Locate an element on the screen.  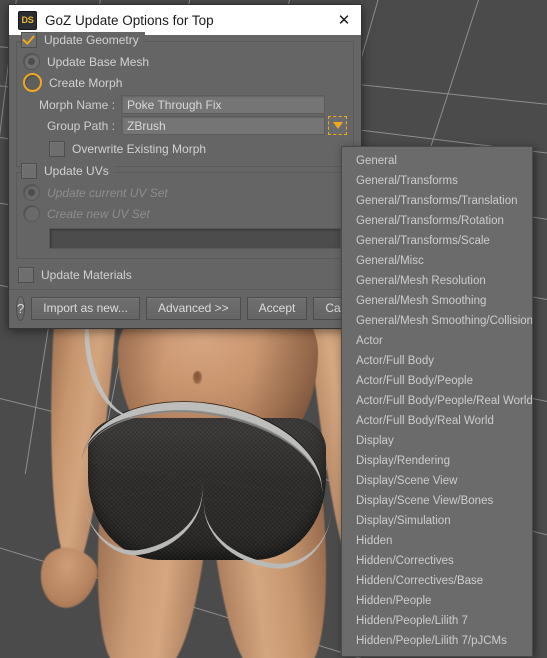
dropdown-item: Hidden/Correctives/Base is located at coordinates (437, 581).